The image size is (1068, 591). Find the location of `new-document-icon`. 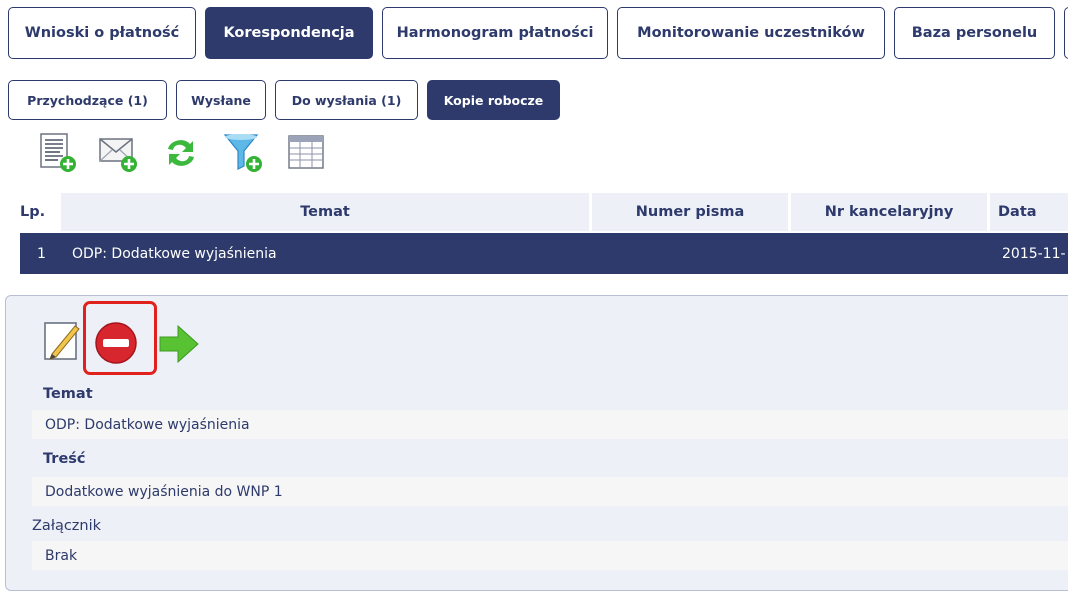

new-document-icon is located at coordinates (59, 153).